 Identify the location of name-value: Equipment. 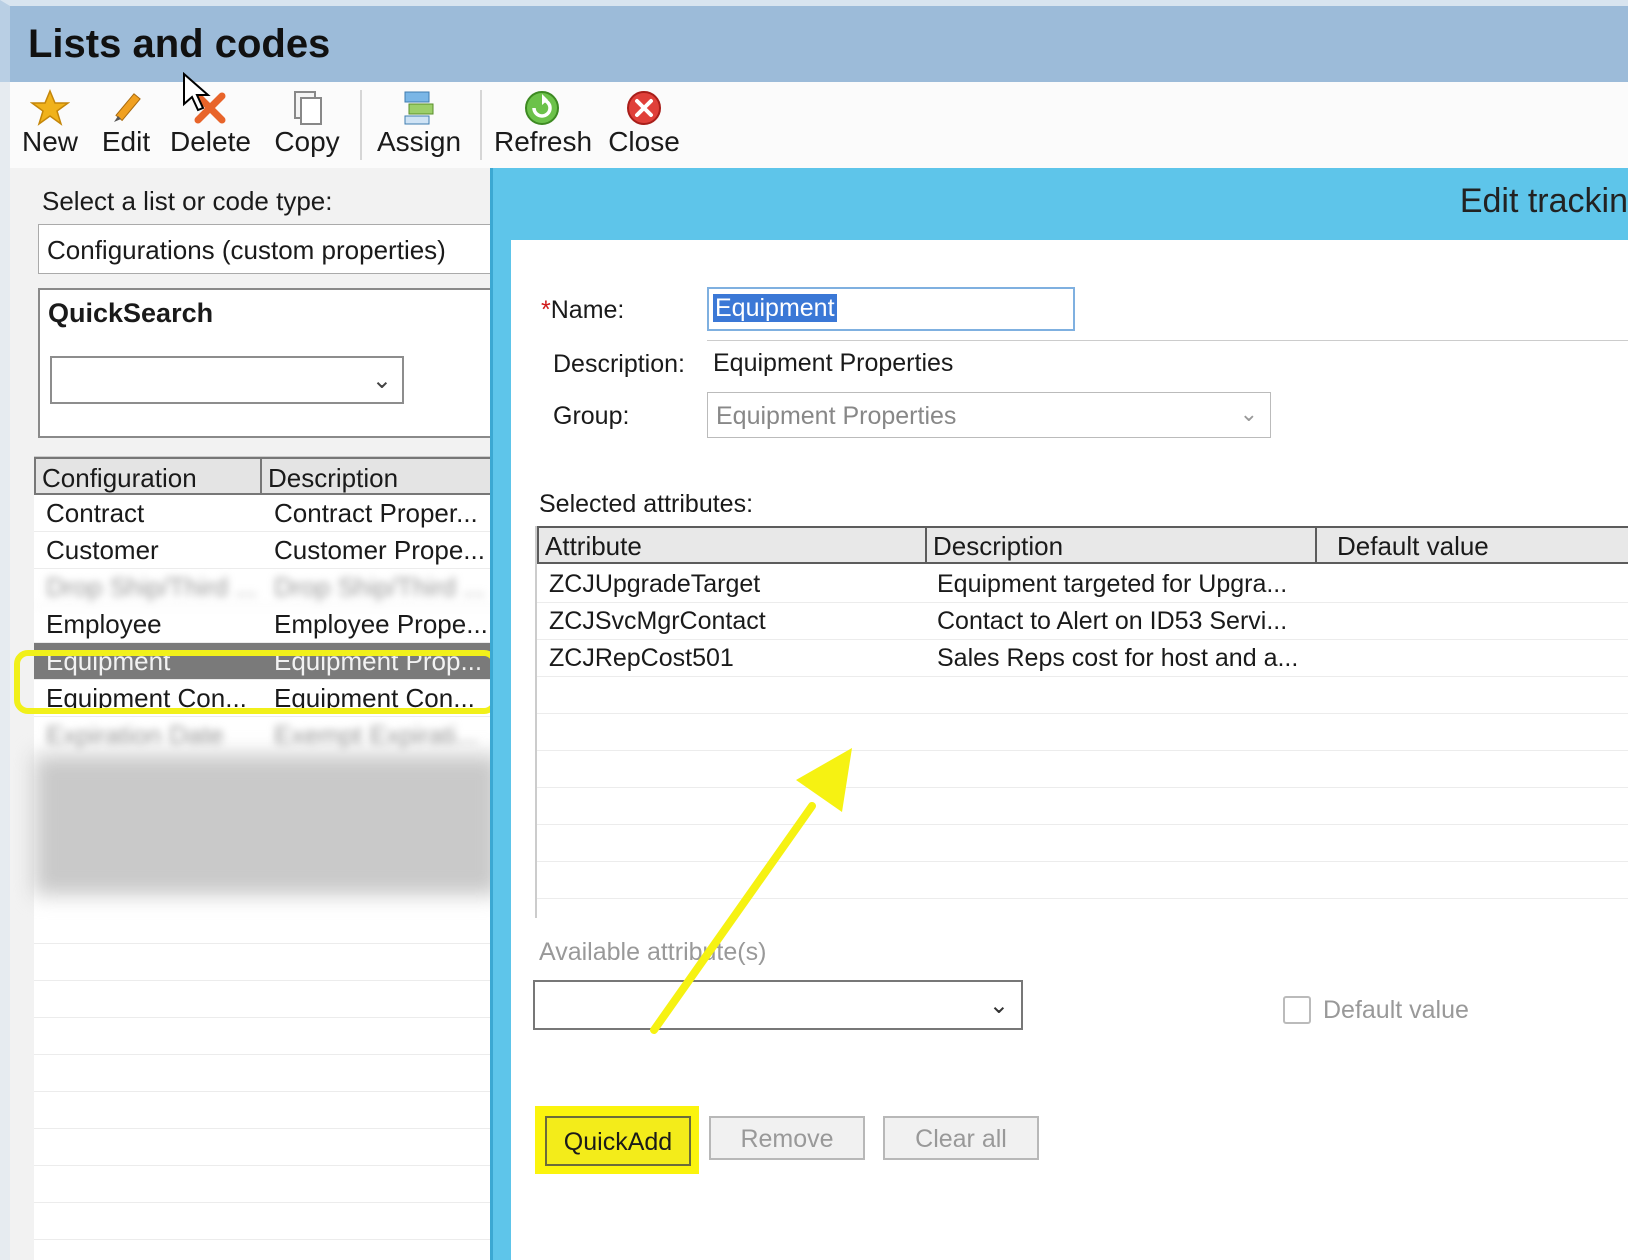
(775, 308).